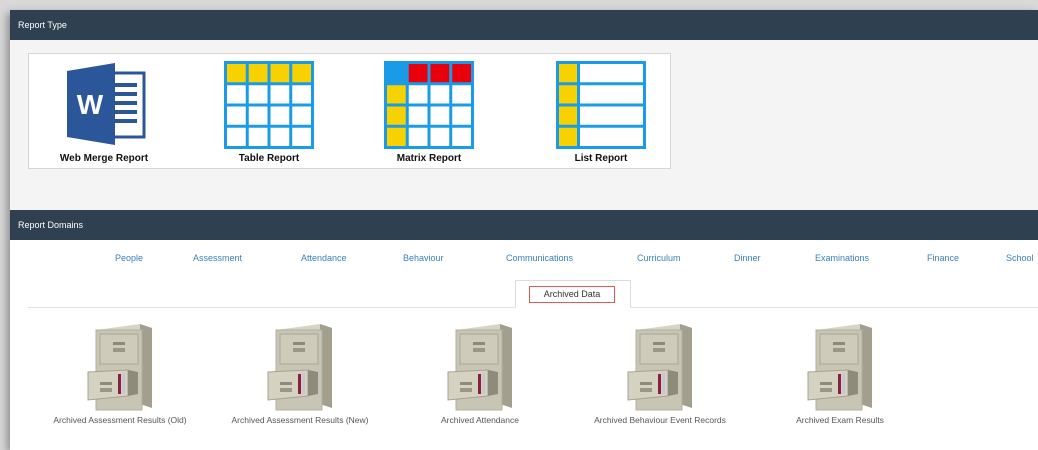 This screenshot has height=450, width=1038. I want to click on matrix-report-label: Matrix Report, so click(429, 158).